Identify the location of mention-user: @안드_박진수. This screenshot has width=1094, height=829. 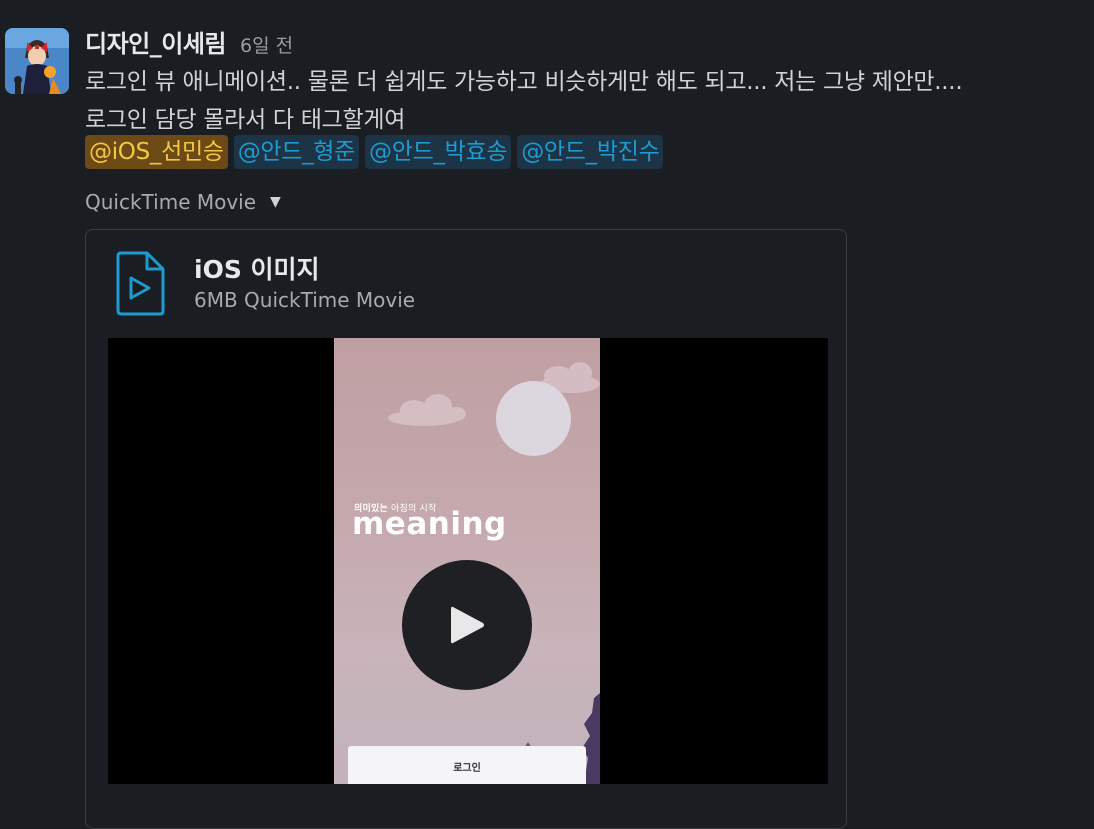
(590, 152).